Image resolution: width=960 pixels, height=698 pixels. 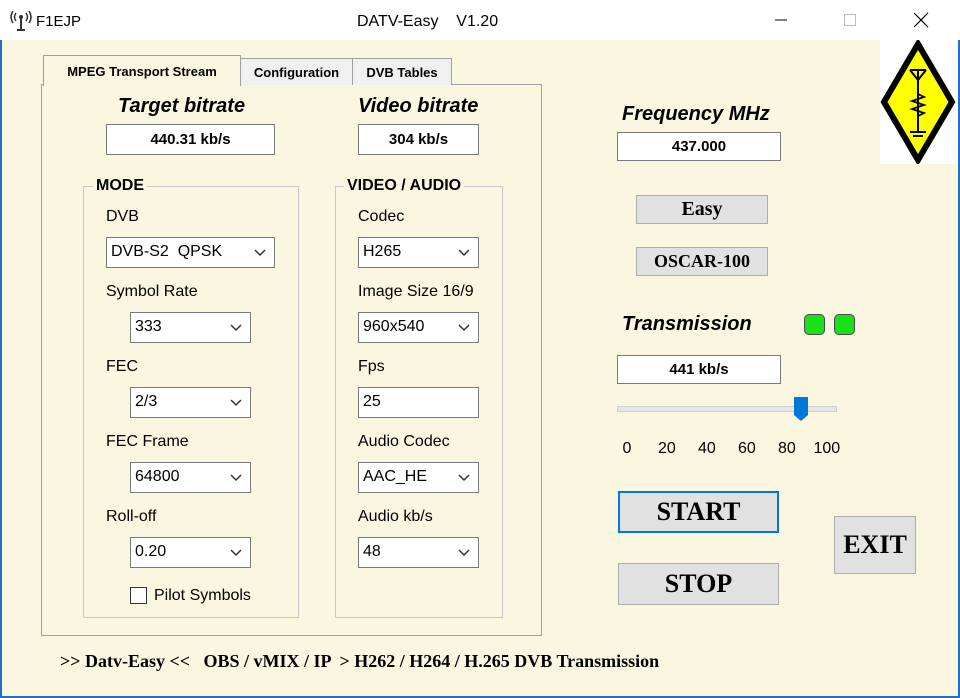 I want to click on rolloff-select: 0.20, so click(x=190, y=552).